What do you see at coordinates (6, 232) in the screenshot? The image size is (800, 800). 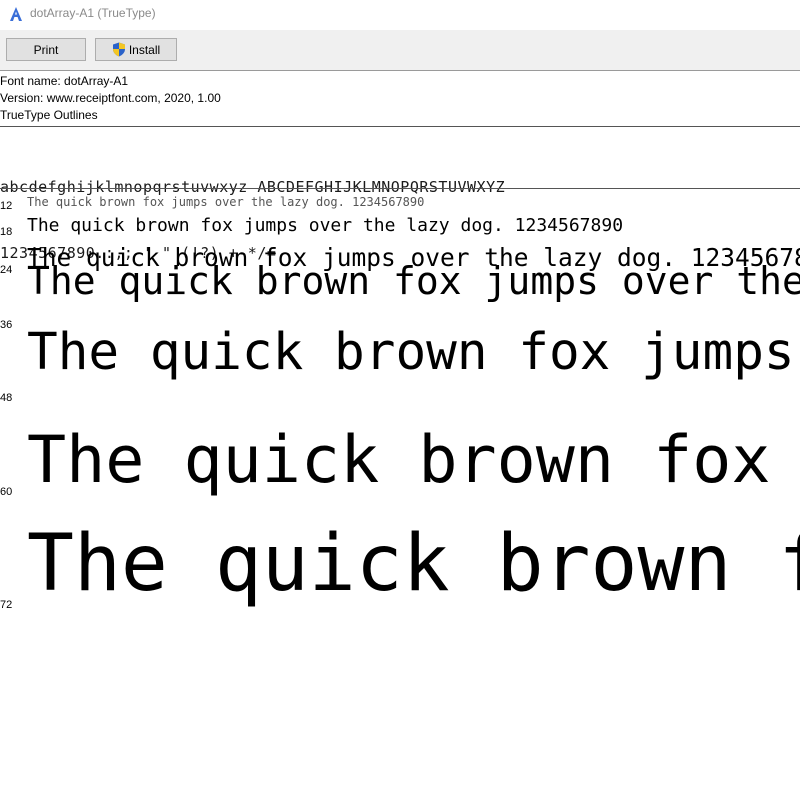 I see `sample-size-label: 18` at bounding box center [6, 232].